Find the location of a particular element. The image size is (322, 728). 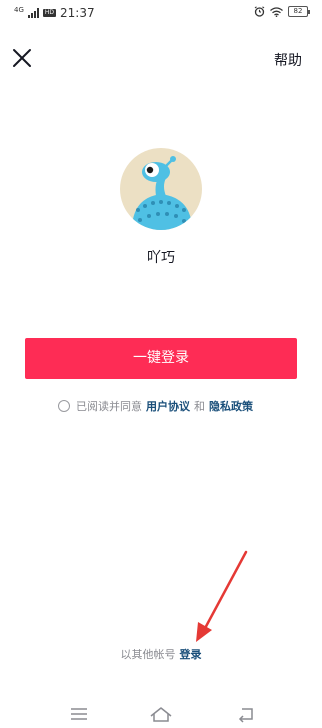

one-click-login-button: 一键登录 is located at coordinates (161, 358).